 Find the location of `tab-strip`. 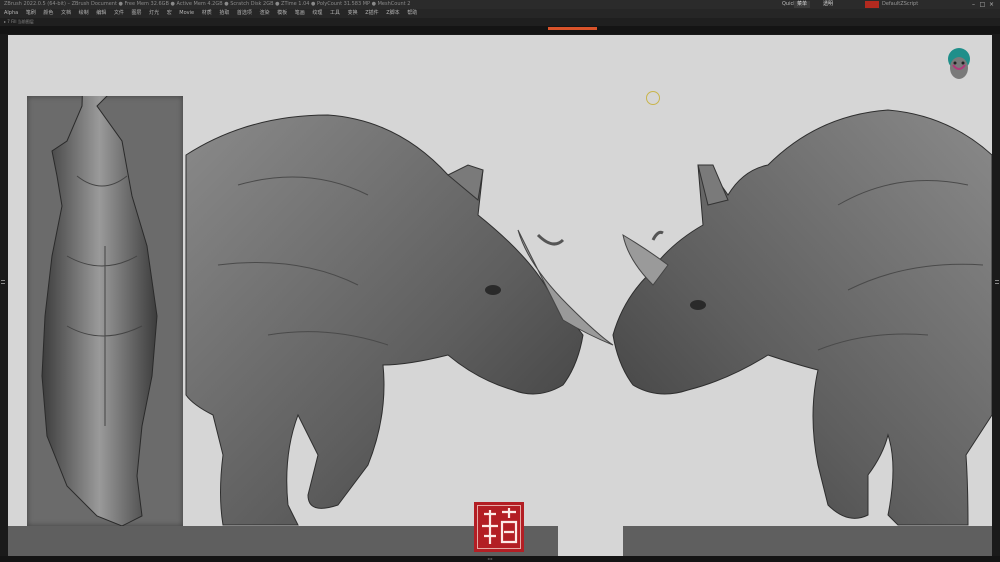

tab-strip is located at coordinates (500, 30).